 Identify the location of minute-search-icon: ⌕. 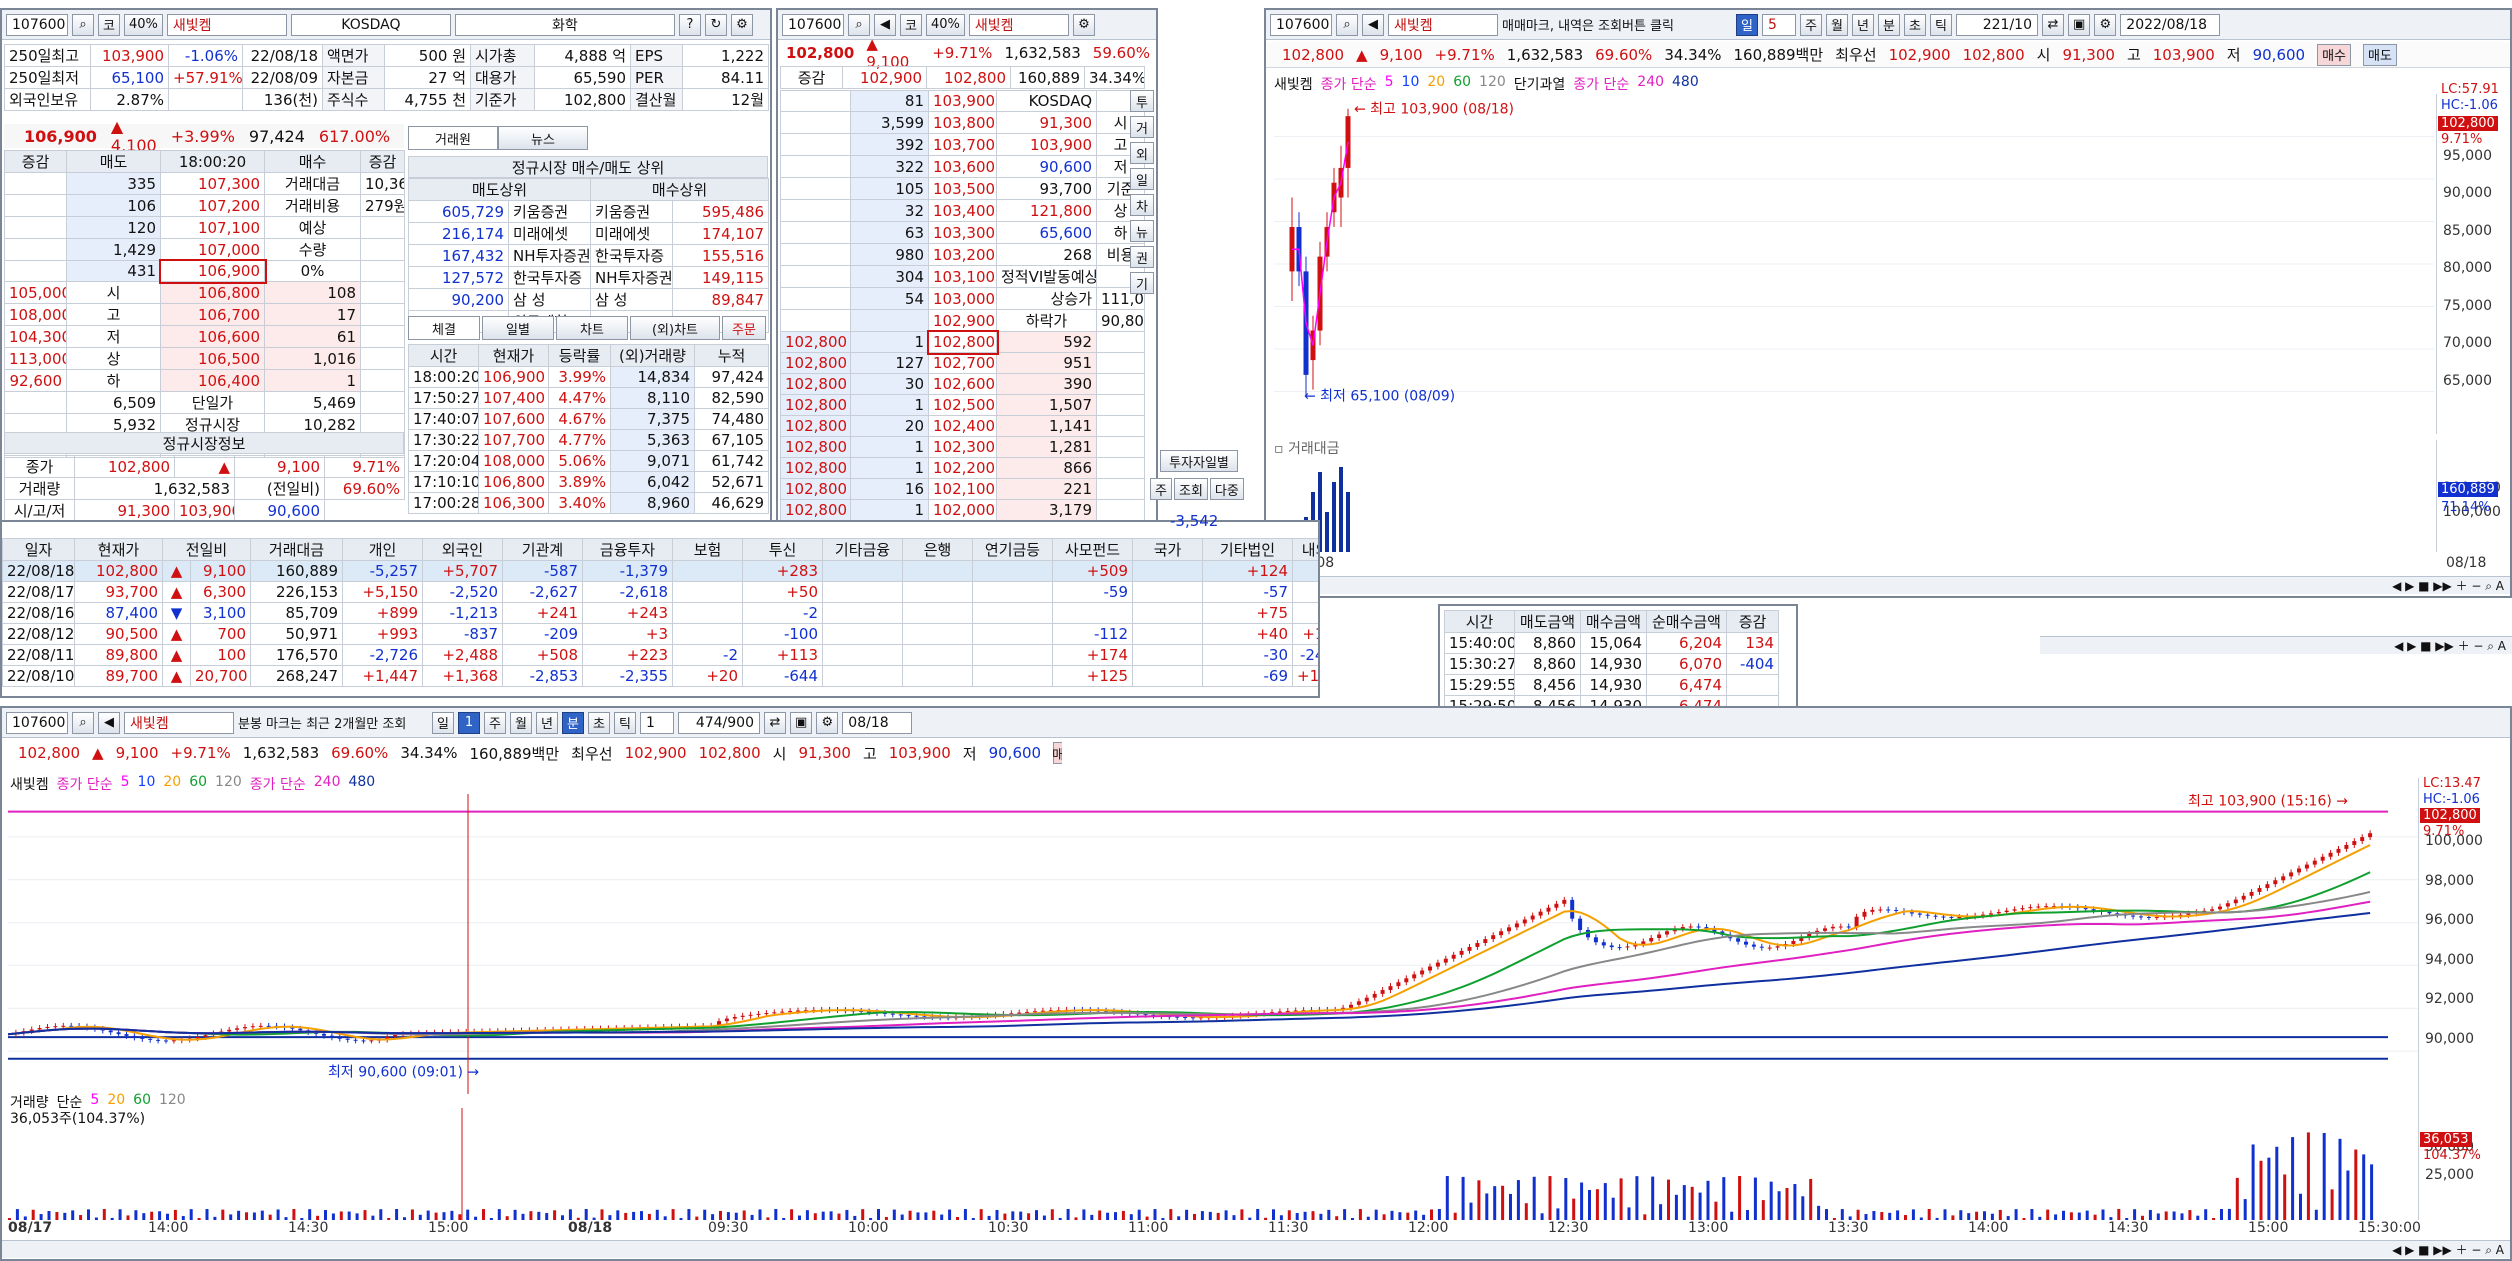
(83, 722).